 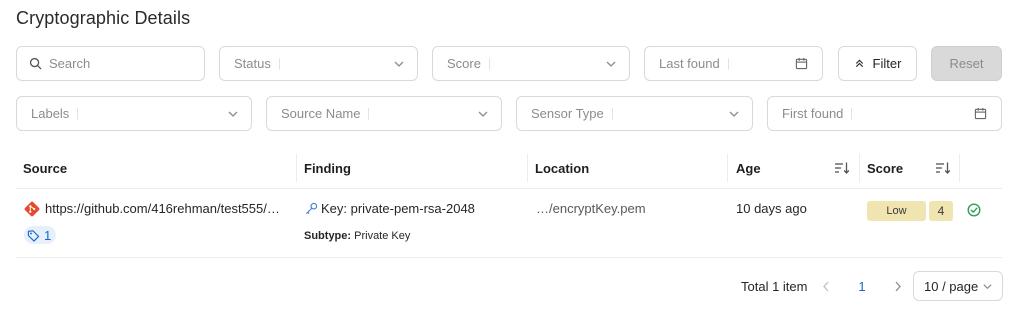 I want to click on table-header: Source Finding Location Age Score, so click(x=509, y=168).